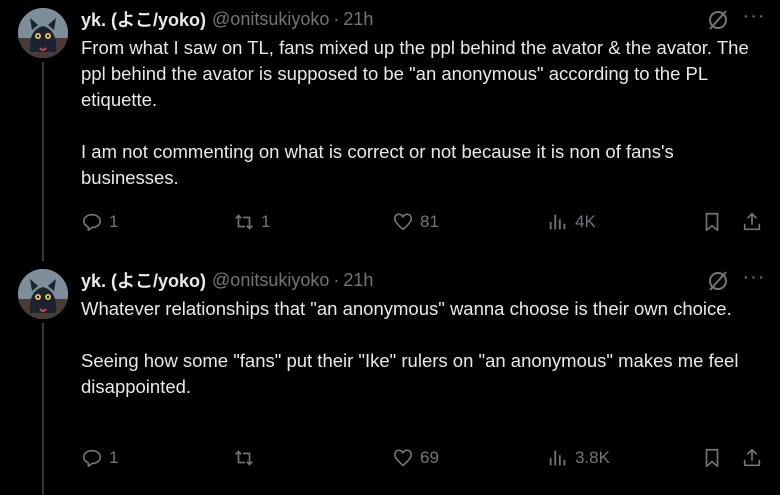 This screenshot has width=780, height=495. Describe the element at coordinates (429, 221) in the screenshot. I see `like-count: 81` at that location.